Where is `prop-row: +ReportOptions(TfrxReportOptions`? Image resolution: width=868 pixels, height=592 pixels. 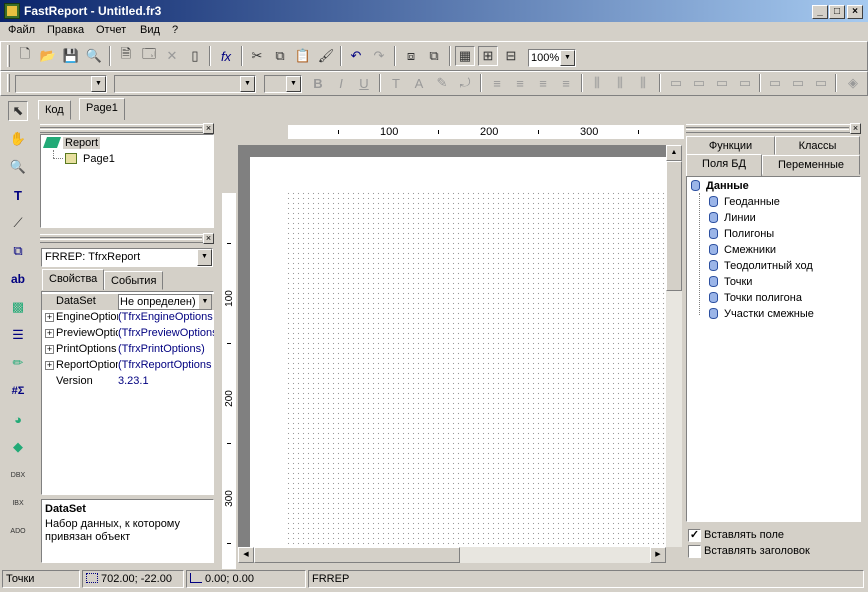 prop-row: +ReportOptions(TfrxReportOptions is located at coordinates (128, 366).